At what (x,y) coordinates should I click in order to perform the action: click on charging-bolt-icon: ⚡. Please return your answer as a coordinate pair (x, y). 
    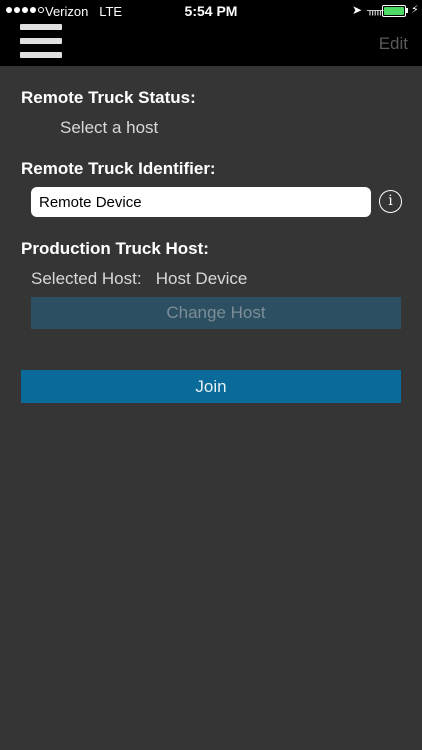
    Looking at the image, I should click on (415, 10).